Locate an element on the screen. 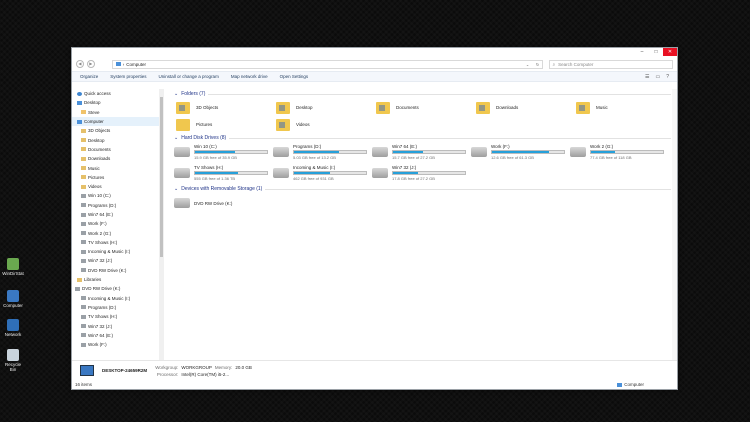 The width and height of the screenshot is (750, 422). uninstall-program-button: Uninstall or change a program is located at coordinates (189, 76).